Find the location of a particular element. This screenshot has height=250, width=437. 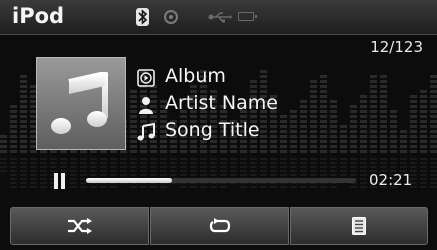

album-art is located at coordinates (81, 103).